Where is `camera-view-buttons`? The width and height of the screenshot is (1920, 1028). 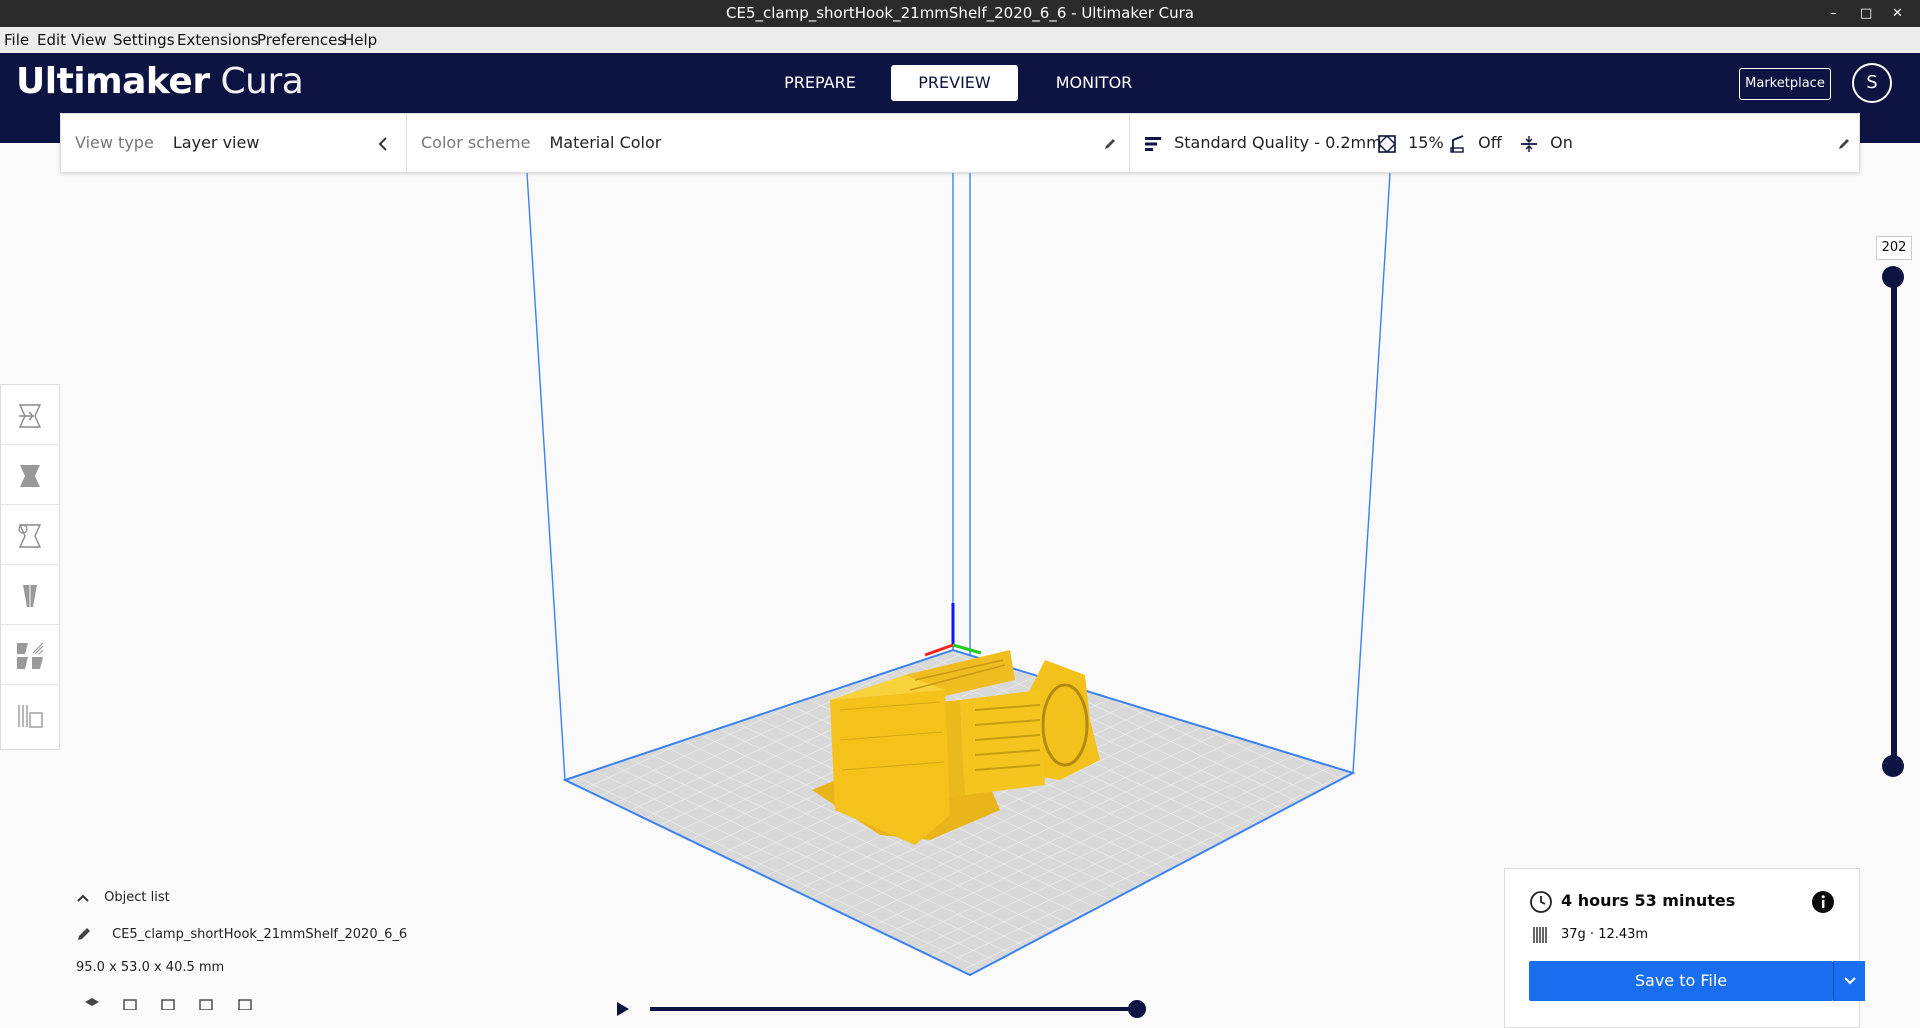
camera-view-buttons is located at coordinates (168, 1005).